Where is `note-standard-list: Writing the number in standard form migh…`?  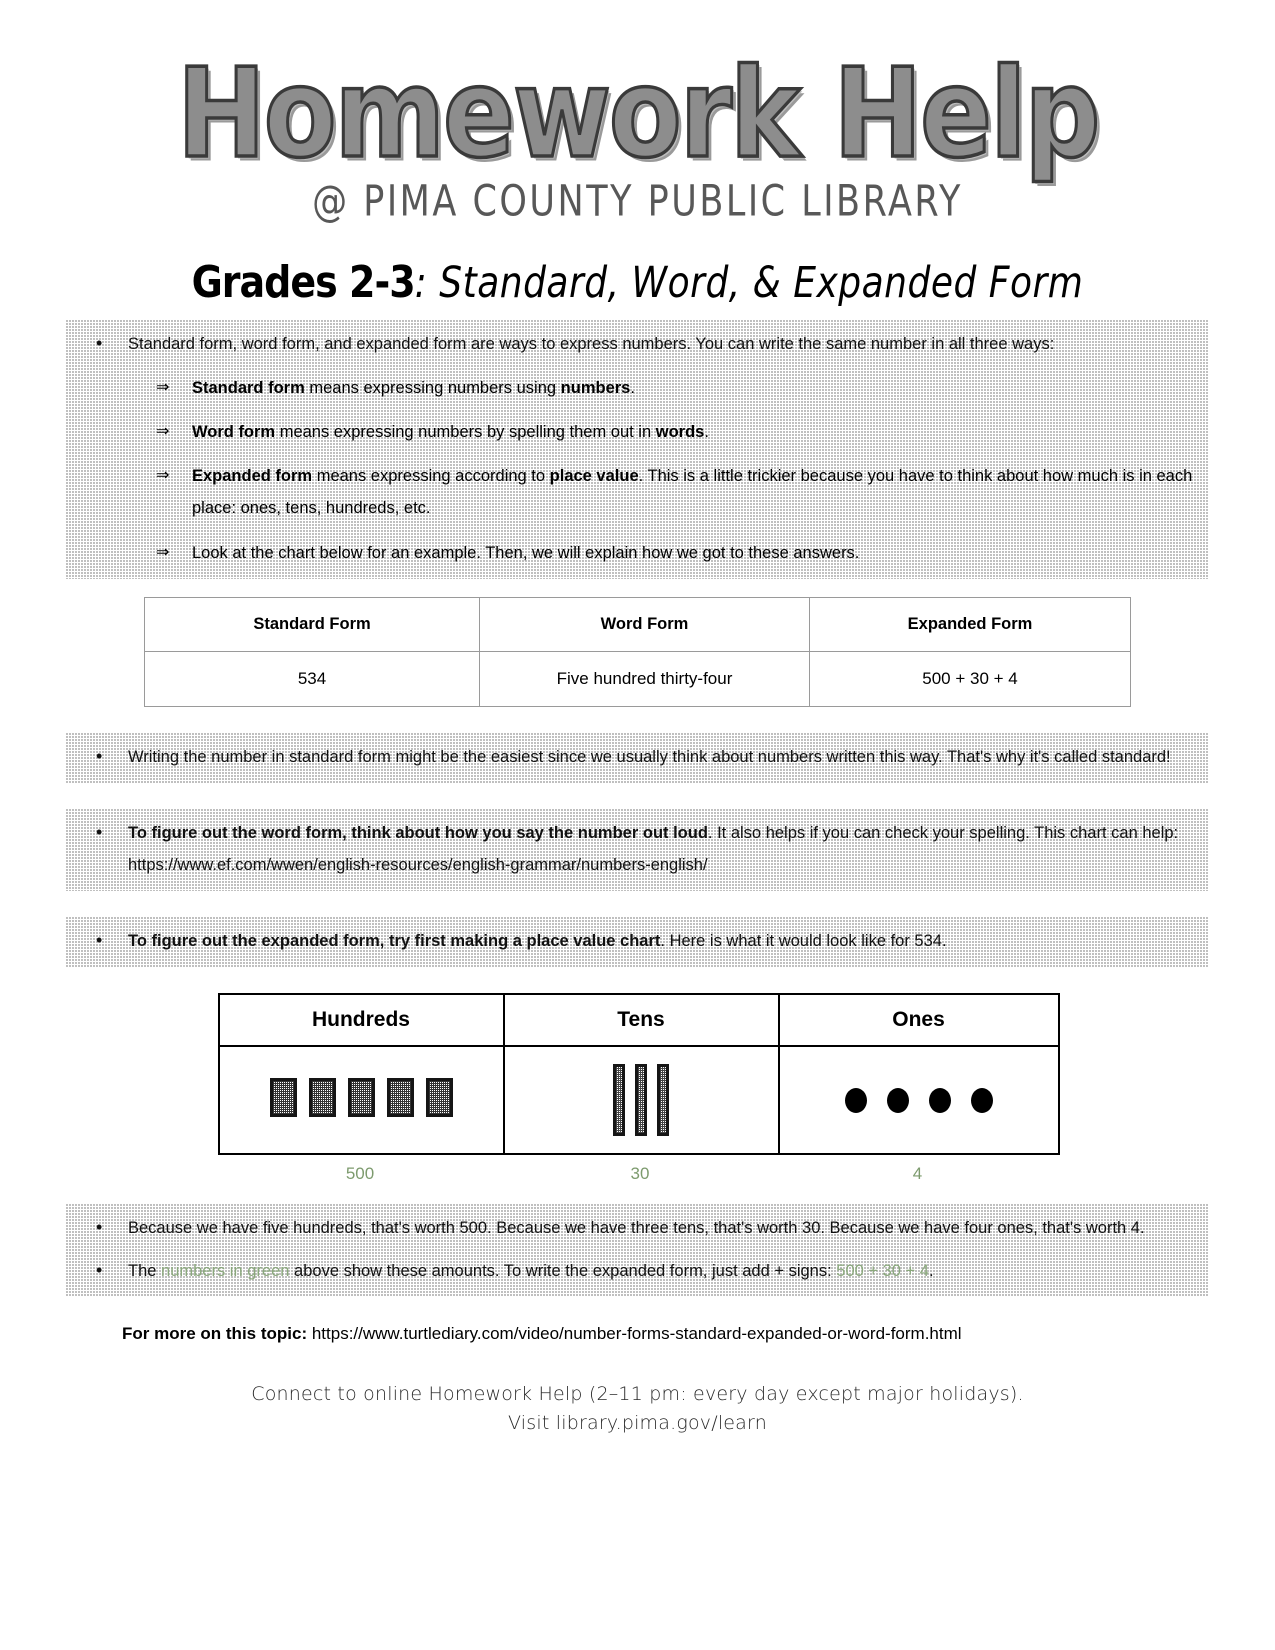 note-standard-list: Writing the number in standard form migh… is located at coordinates (637, 756).